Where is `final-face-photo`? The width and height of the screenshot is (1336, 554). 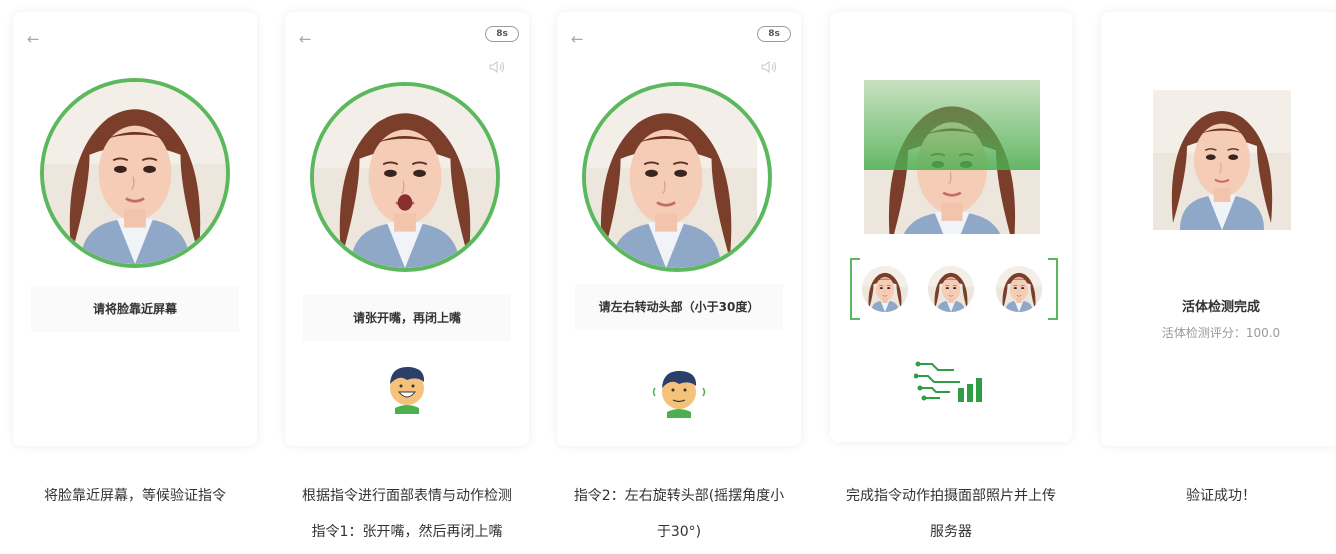
final-face-photo is located at coordinates (1222, 160).